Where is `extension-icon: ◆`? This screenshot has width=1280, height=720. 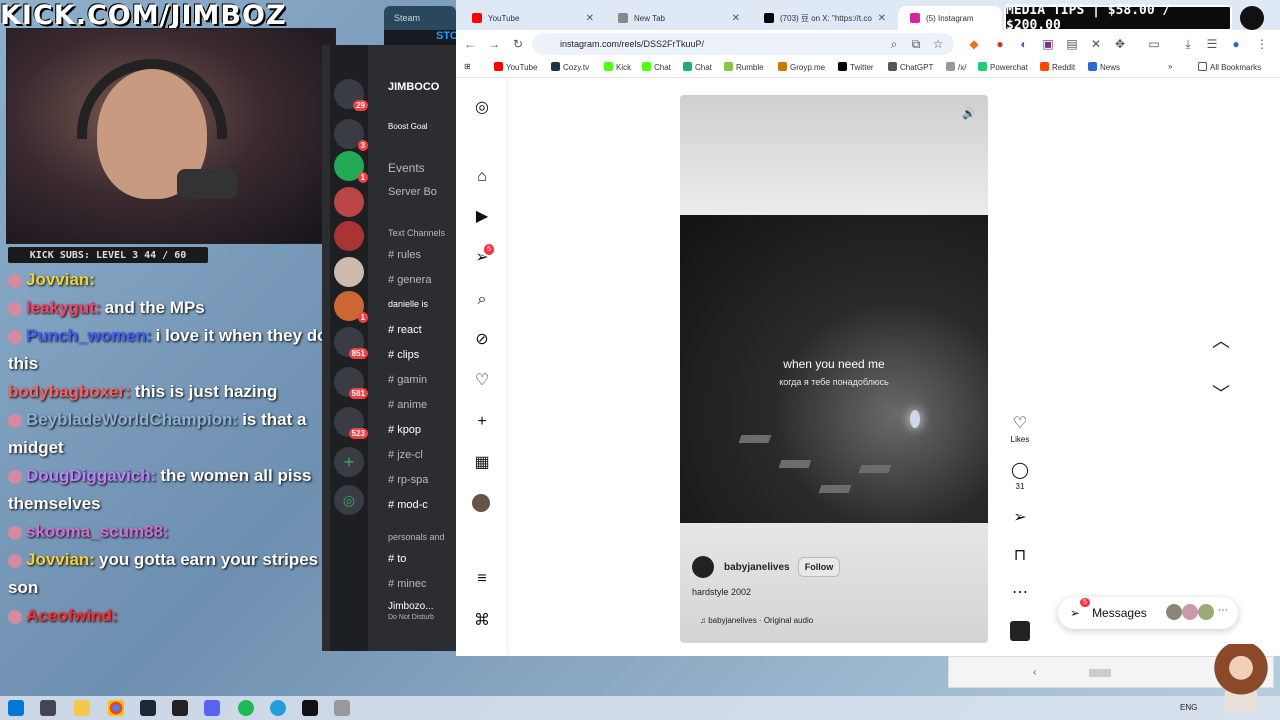 extension-icon: ◆ is located at coordinates (974, 44).